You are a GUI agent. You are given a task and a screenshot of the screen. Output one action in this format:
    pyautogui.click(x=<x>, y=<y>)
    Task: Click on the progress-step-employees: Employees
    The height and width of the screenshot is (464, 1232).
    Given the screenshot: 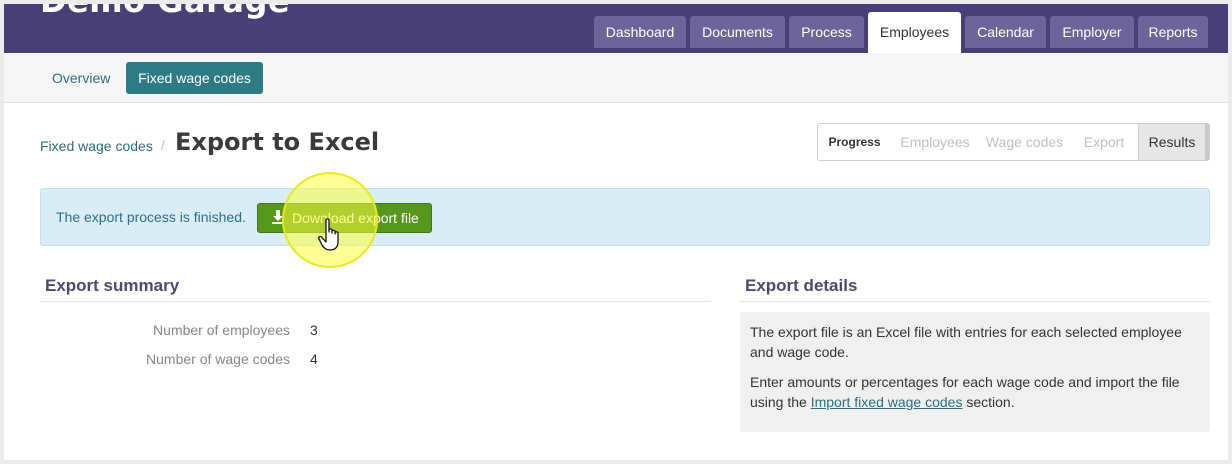 What is the action you would take?
    pyautogui.click(x=935, y=142)
    